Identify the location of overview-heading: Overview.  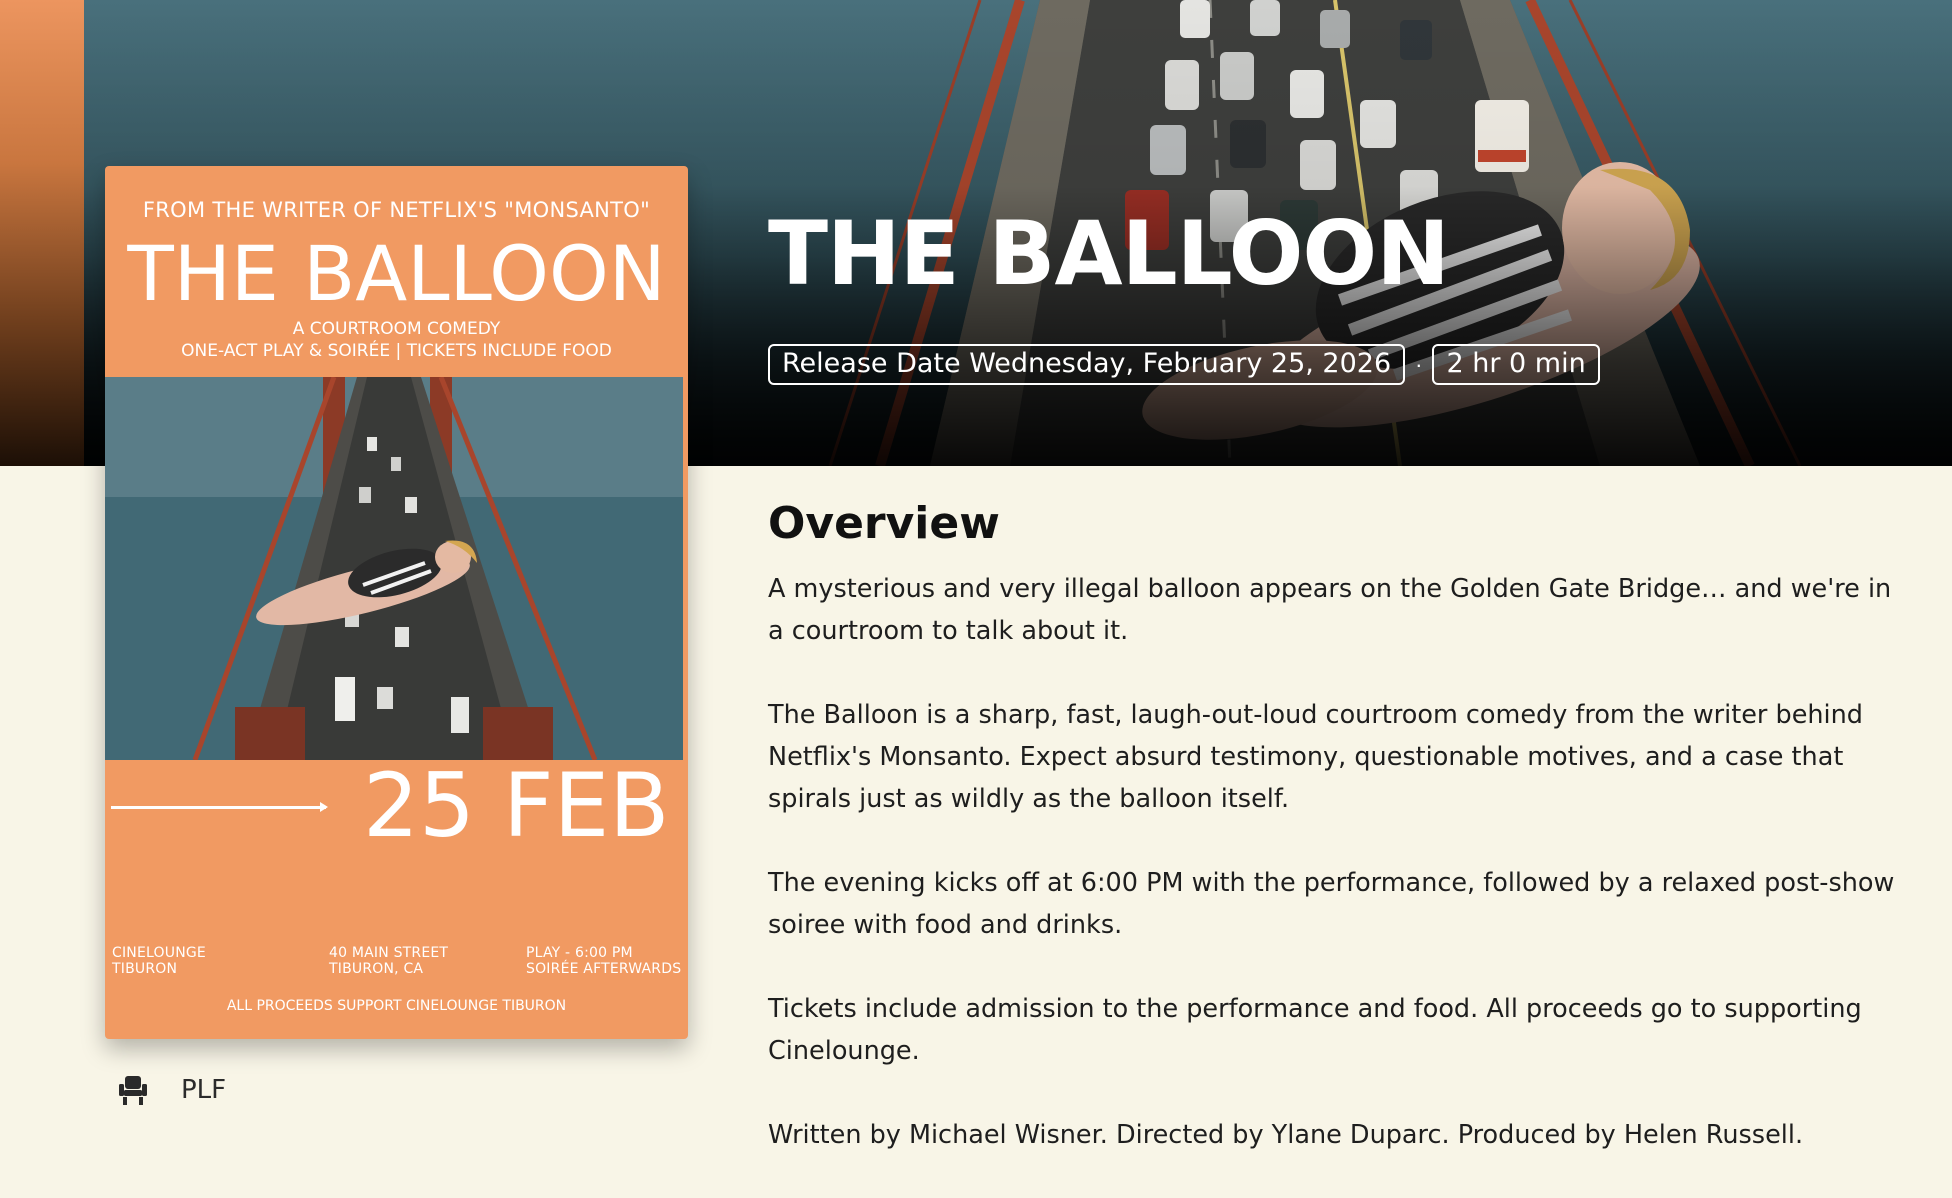
(884, 523).